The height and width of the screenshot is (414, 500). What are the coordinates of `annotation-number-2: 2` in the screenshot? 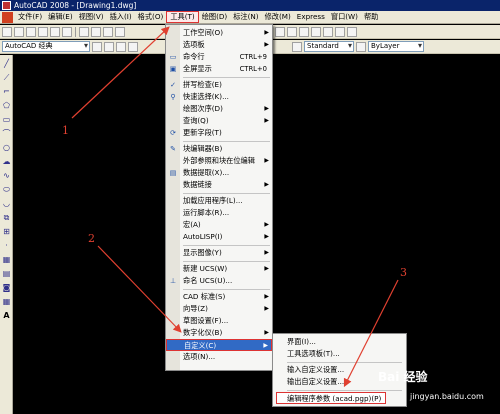 It's located at (91, 238).